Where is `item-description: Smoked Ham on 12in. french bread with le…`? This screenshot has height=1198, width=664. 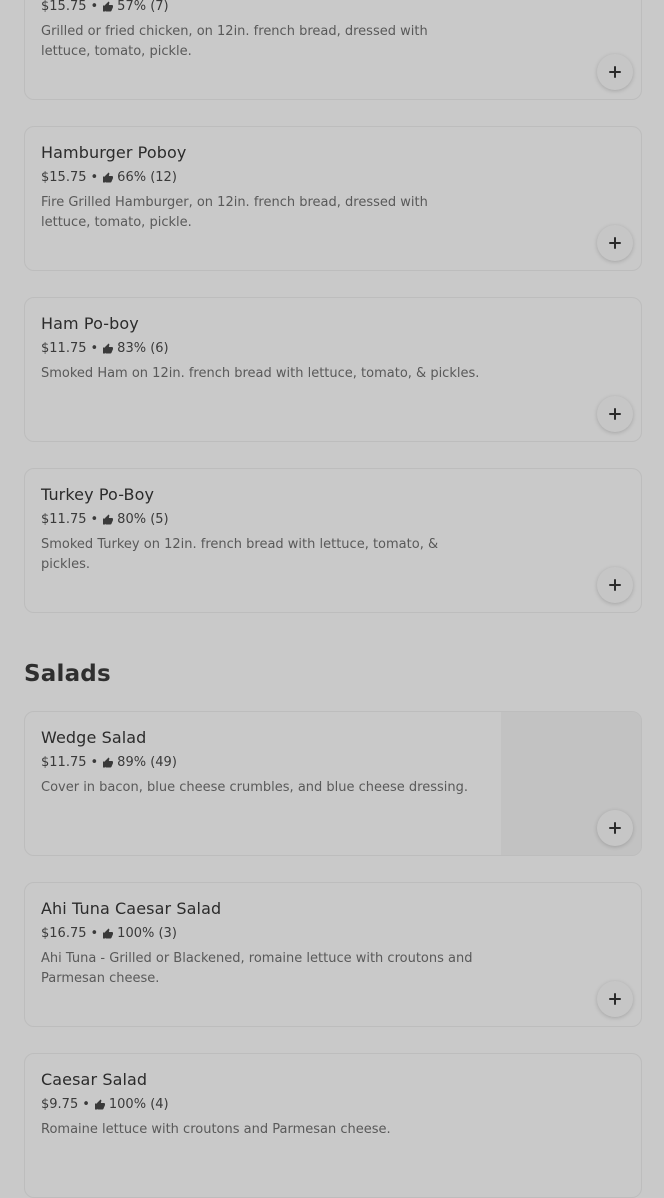
item-description: Smoked Ham on 12in. french bread with le… is located at coordinates (260, 373).